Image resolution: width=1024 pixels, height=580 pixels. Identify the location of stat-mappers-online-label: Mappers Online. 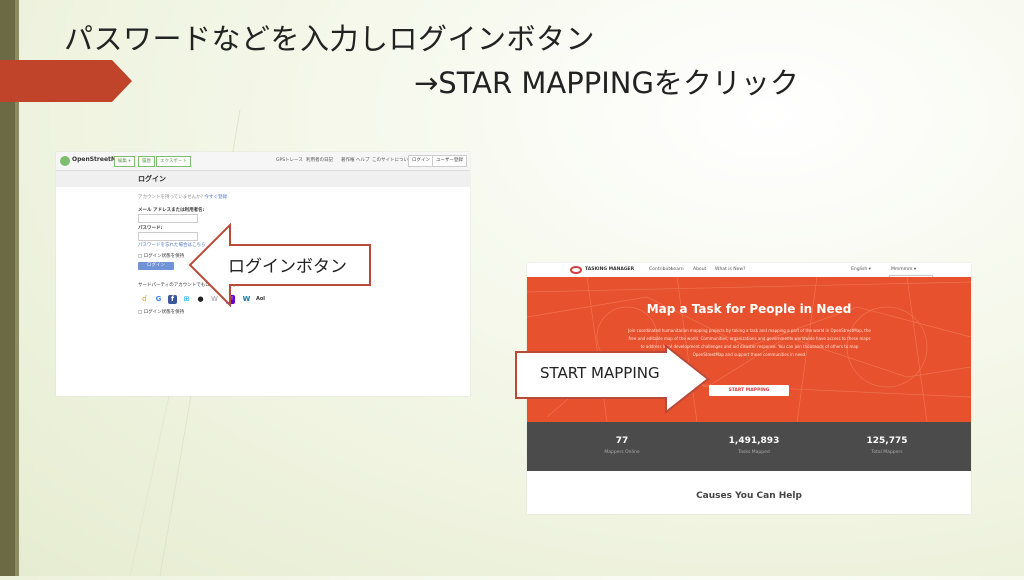
(622, 452).